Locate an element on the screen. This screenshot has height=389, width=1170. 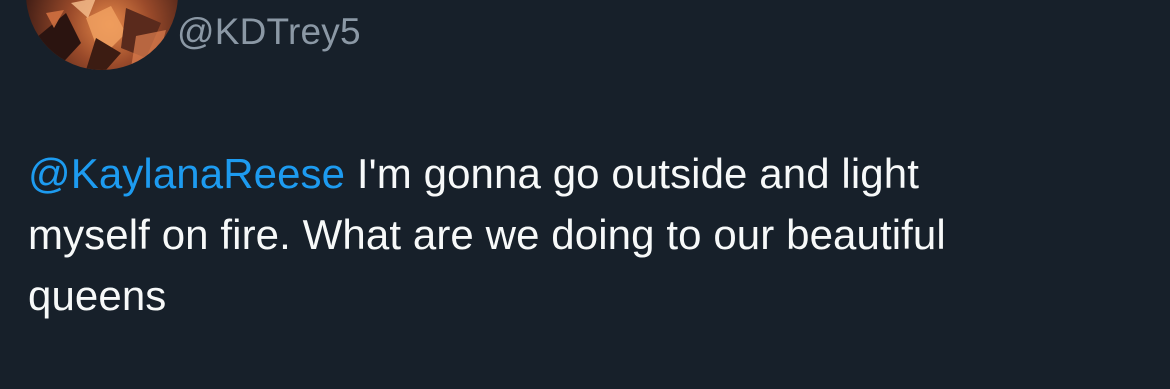
user-handle: @KDTrey5 is located at coordinates (269, 32).